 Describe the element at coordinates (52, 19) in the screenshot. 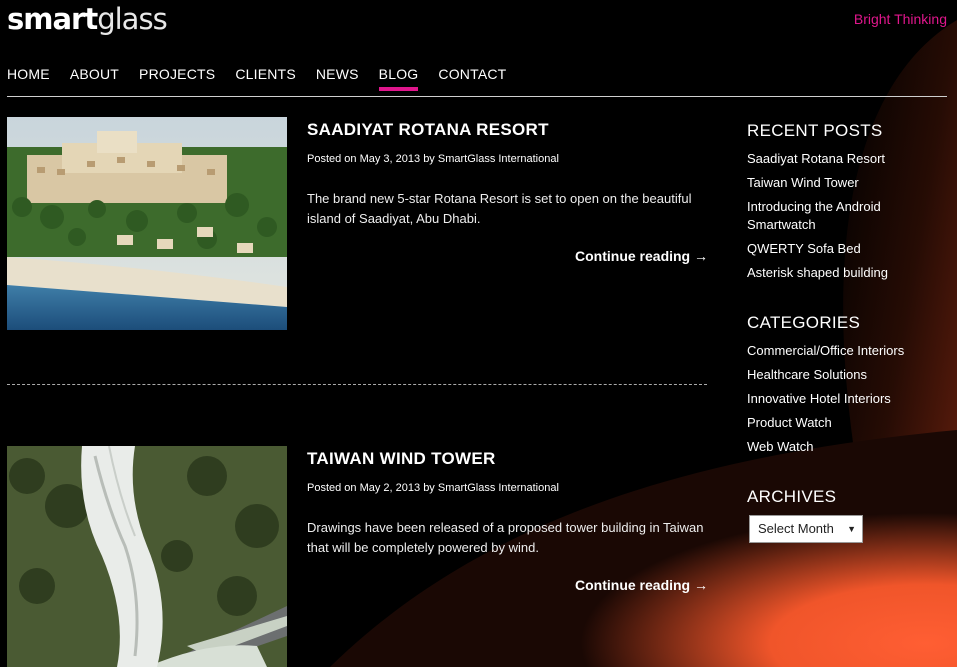

I see `logo-bold-text: smart` at that location.